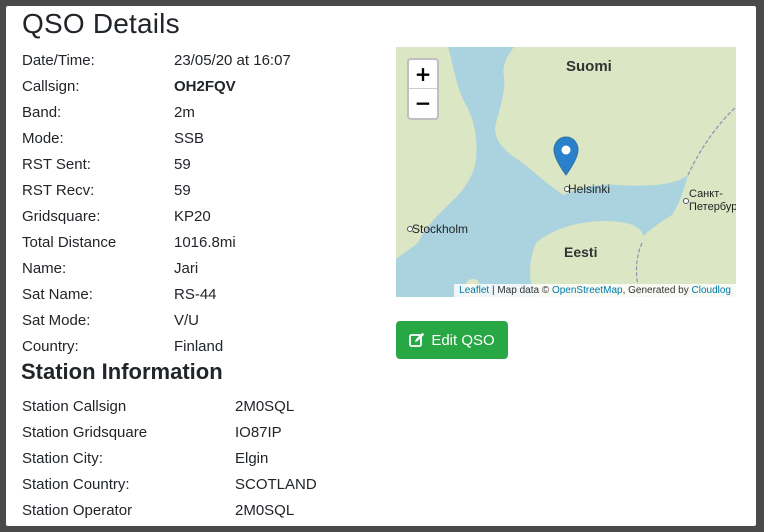  I want to click on map-label-spb: Санкт-, so click(706, 194).